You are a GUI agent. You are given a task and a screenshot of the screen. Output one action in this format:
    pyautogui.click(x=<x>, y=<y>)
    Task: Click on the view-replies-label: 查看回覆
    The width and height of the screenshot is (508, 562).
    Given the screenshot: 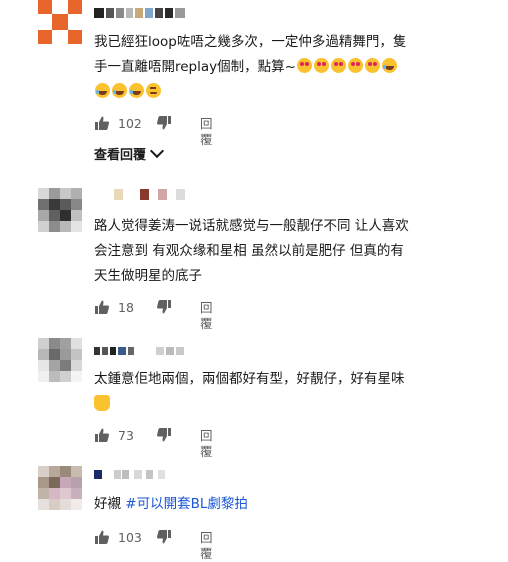 What is the action you would take?
    pyautogui.click(x=120, y=155)
    